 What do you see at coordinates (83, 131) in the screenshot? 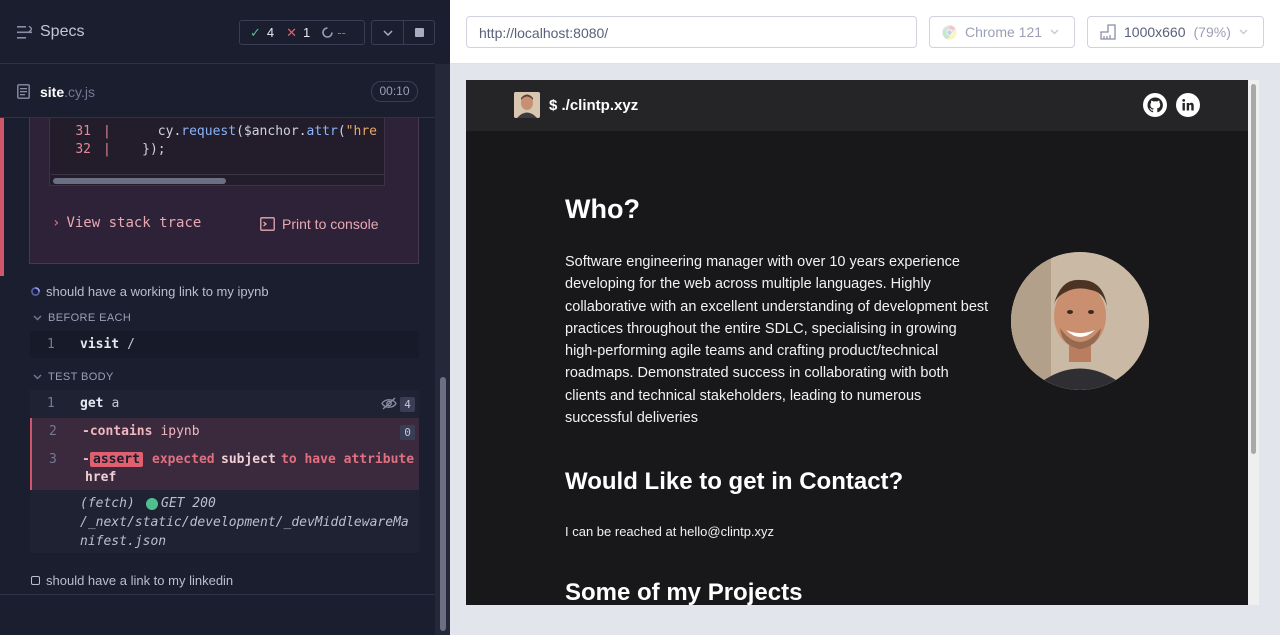
I see `line-number: 31` at bounding box center [83, 131].